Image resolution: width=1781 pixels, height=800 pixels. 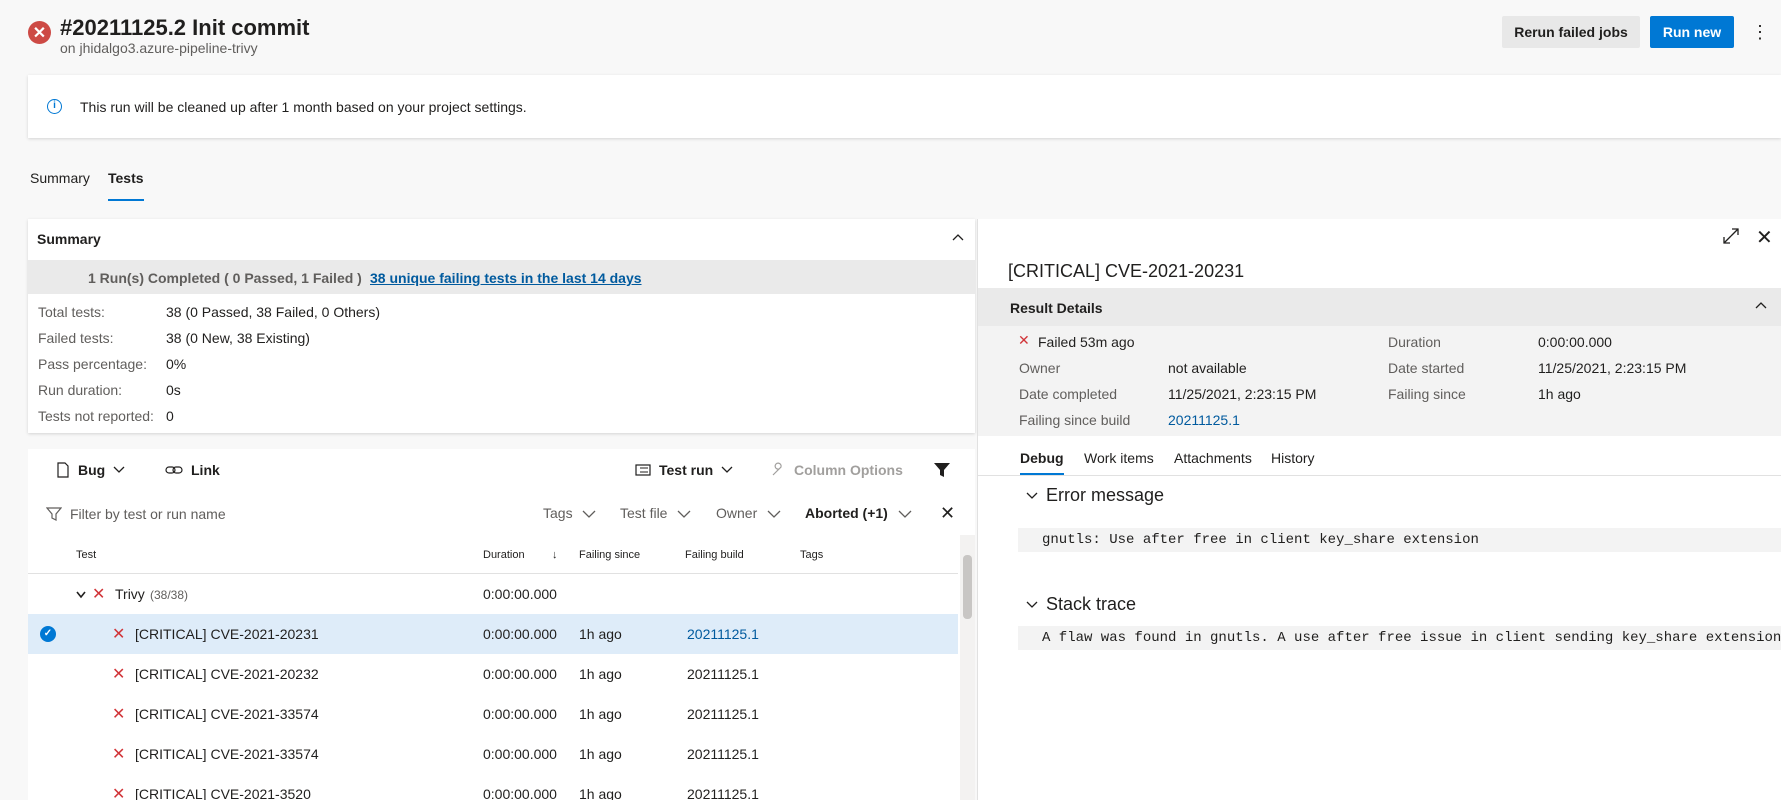 I want to click on group-row: ✕ Trivy (38/38) 0:00:00.000, so click(x=493, y=594).